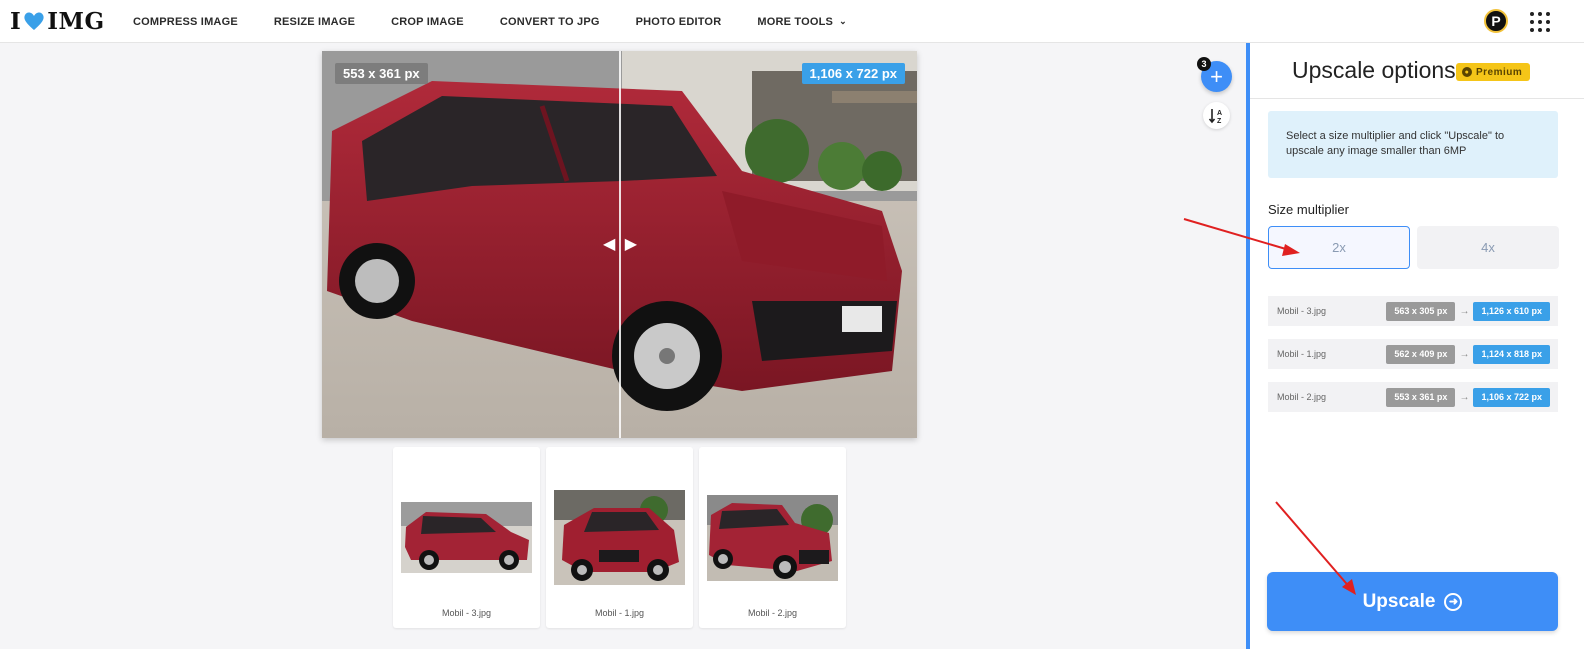 The image size is (1584, 649). Describe the element at coordinates (1302, 397) in the screenshot. I see `file-name: Mobil - 2.jpg` at that location.